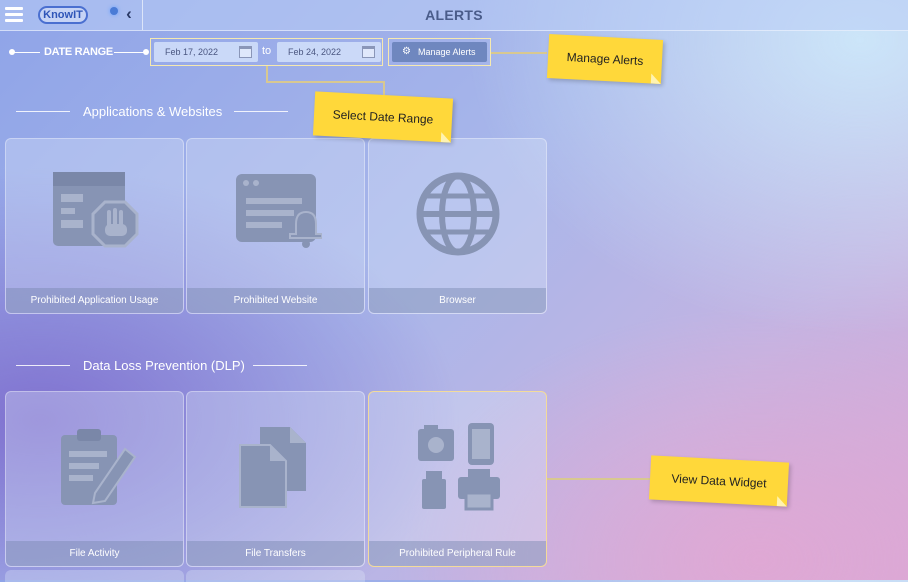 Image resolution: width=908 pixels, height=582 pixels. I want to click on date-range-picker: Feb 17, 2022 to Feb 24, 2022, so click(266, 52).